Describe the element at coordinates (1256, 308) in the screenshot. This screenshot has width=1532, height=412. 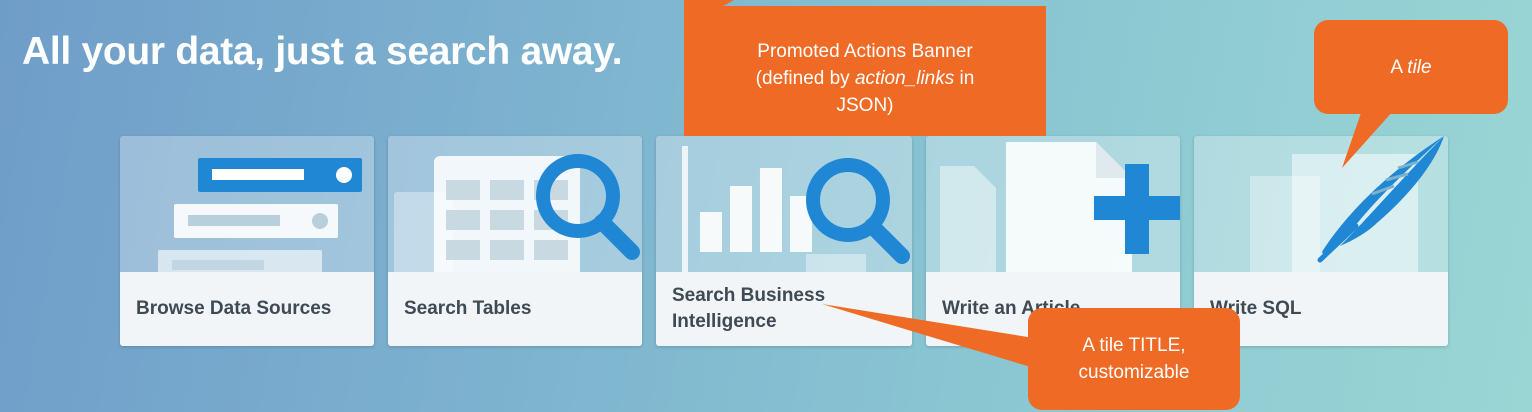
I see `tile-title: Write SQL` at that location.